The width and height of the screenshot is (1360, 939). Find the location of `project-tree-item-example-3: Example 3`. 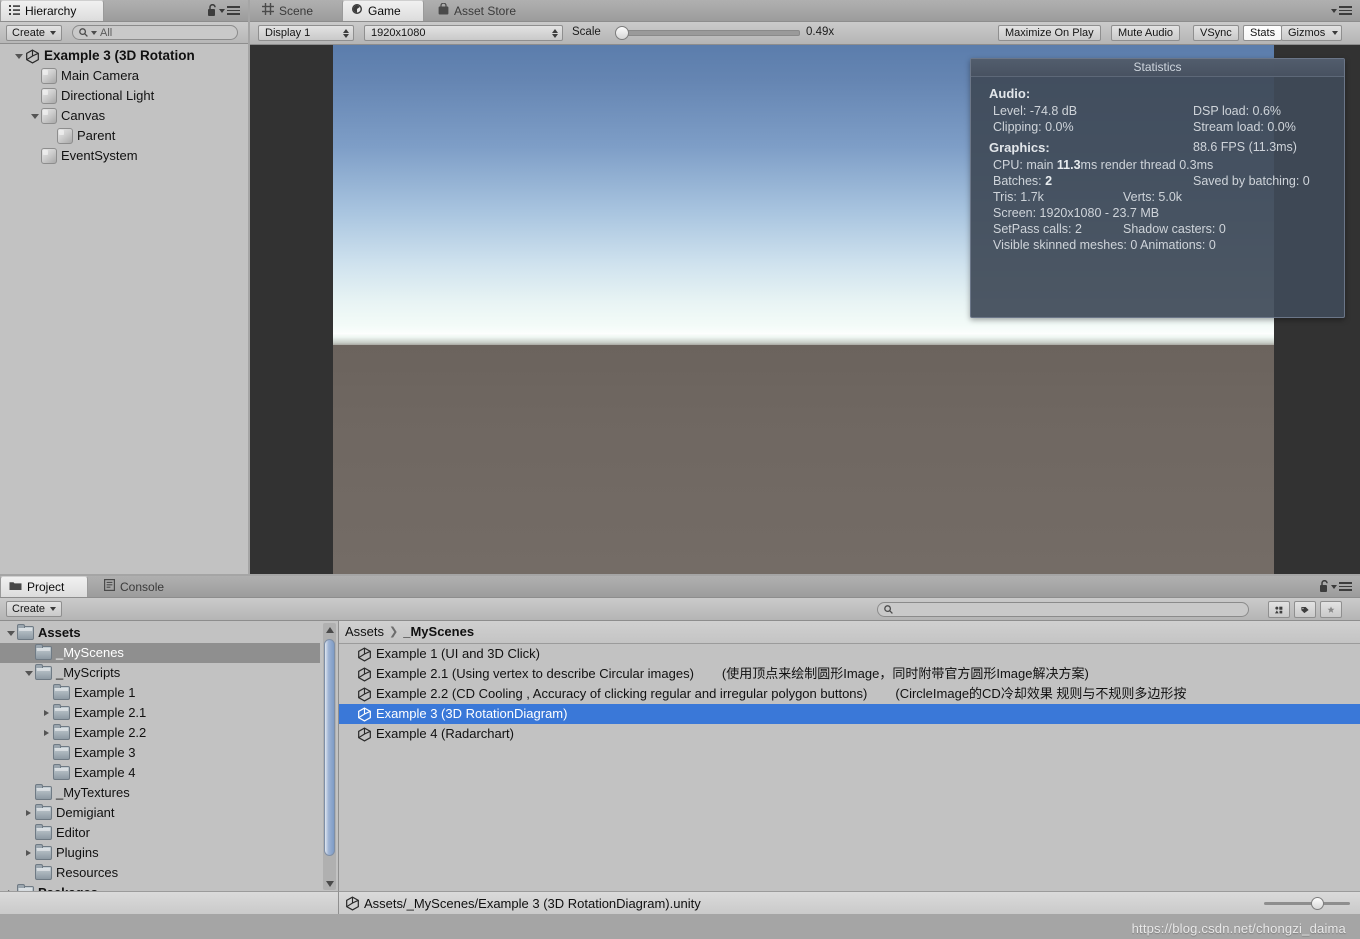

project-tree-item-example-3: Example 3 is located at coordinates (160, 753).